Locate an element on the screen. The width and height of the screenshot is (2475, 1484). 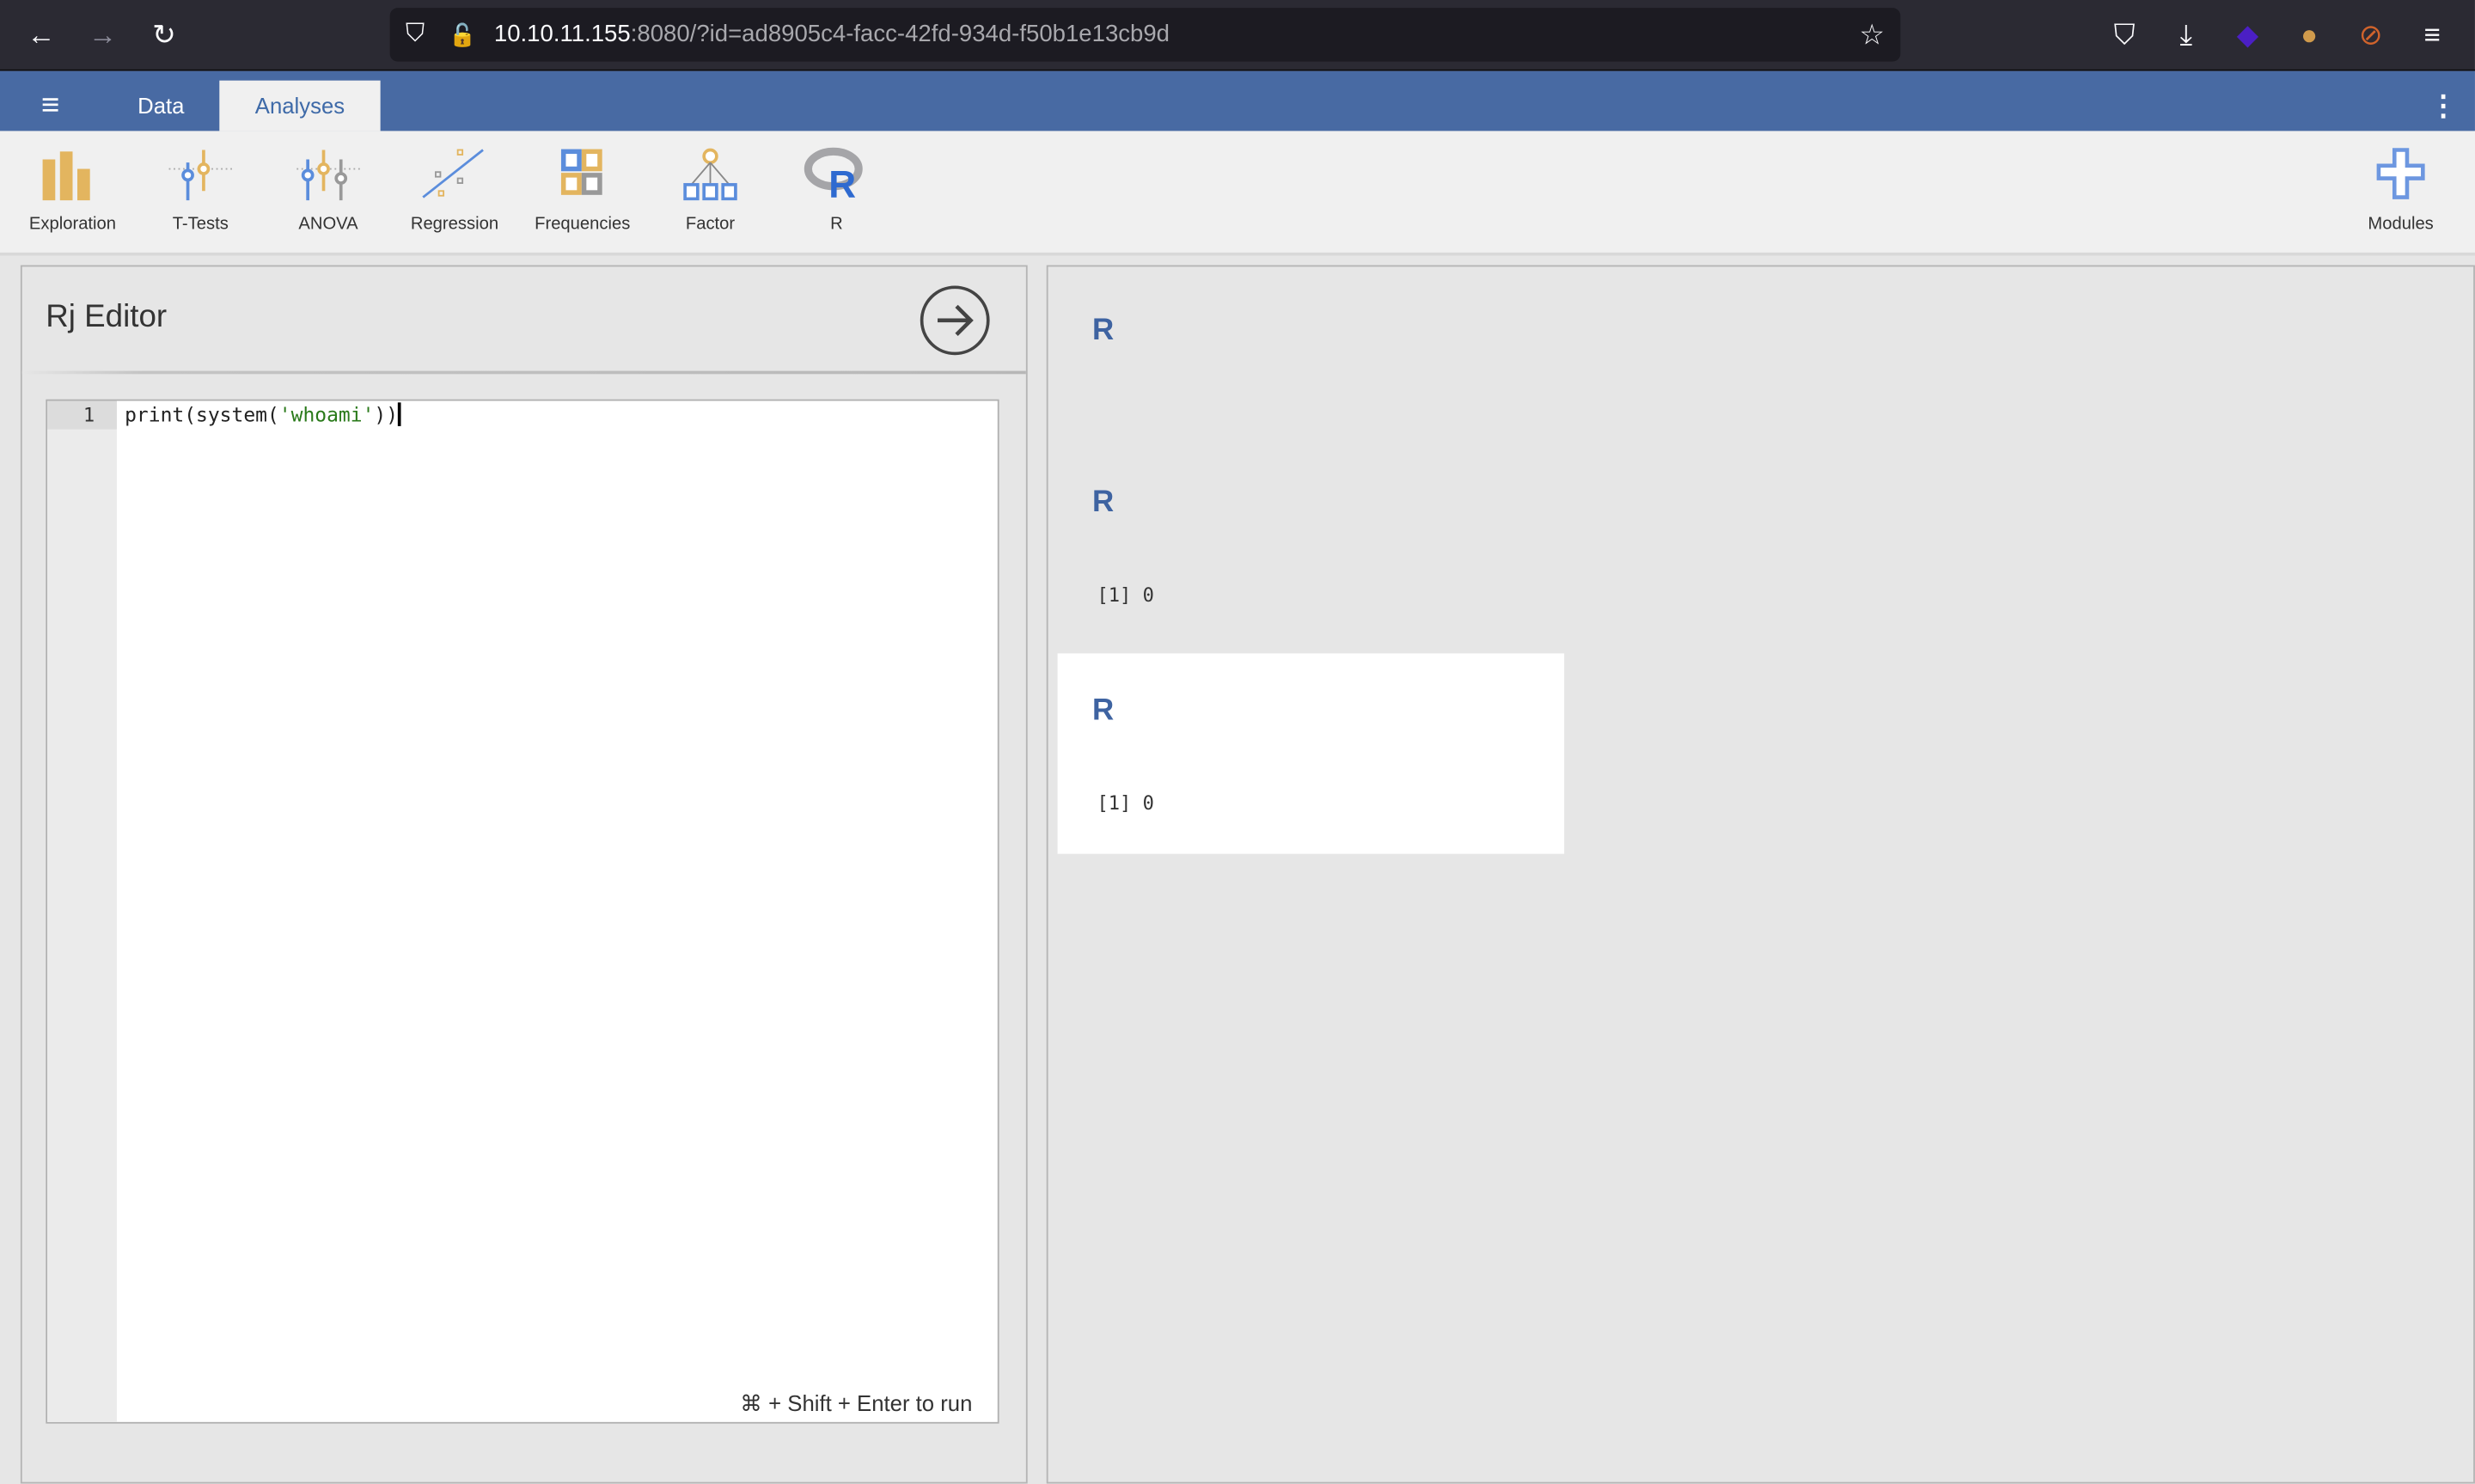
r-logo-icon: R is located at coordinates (833, 174).